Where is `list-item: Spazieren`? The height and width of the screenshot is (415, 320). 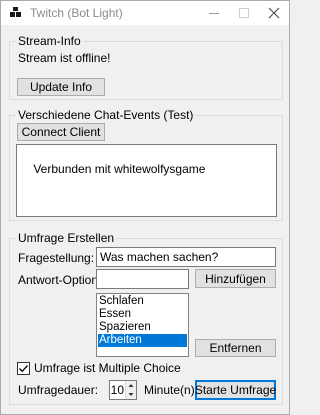
list-item: Spazieren is located at coordinates (142, 327).